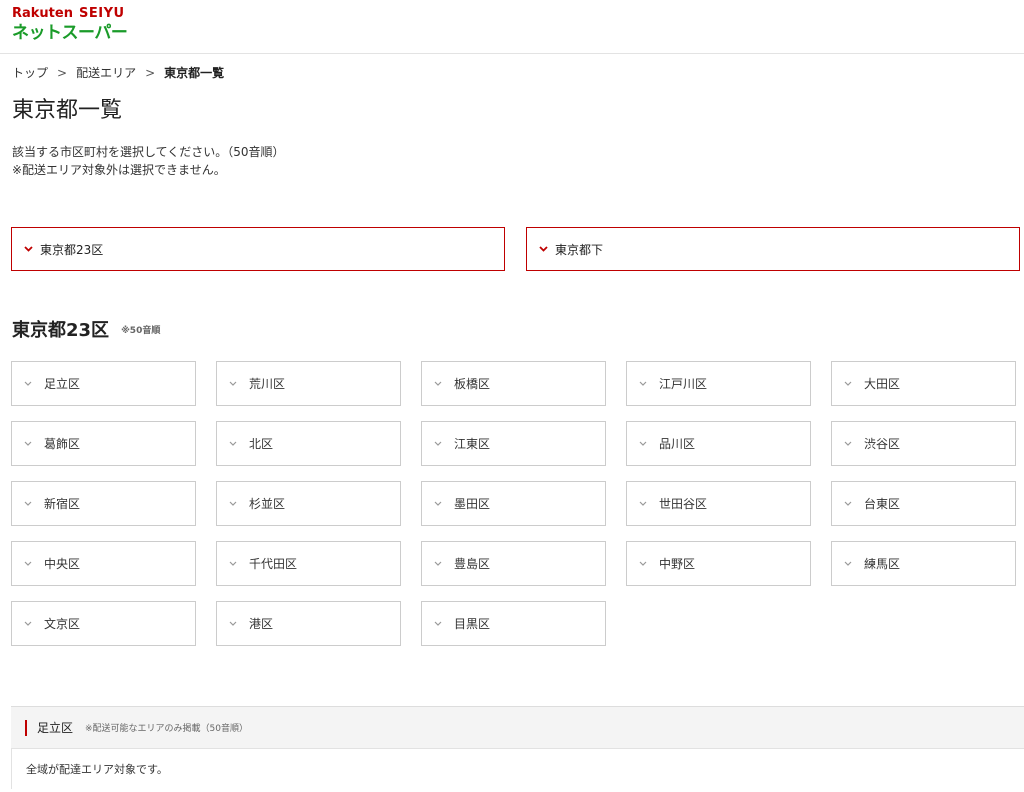 This screenshot has height=792, width=1024. Describe the element at coordinates (194, 73) in the screenshot. I see `breadcrumb-current: 東京都一覧` at that location.